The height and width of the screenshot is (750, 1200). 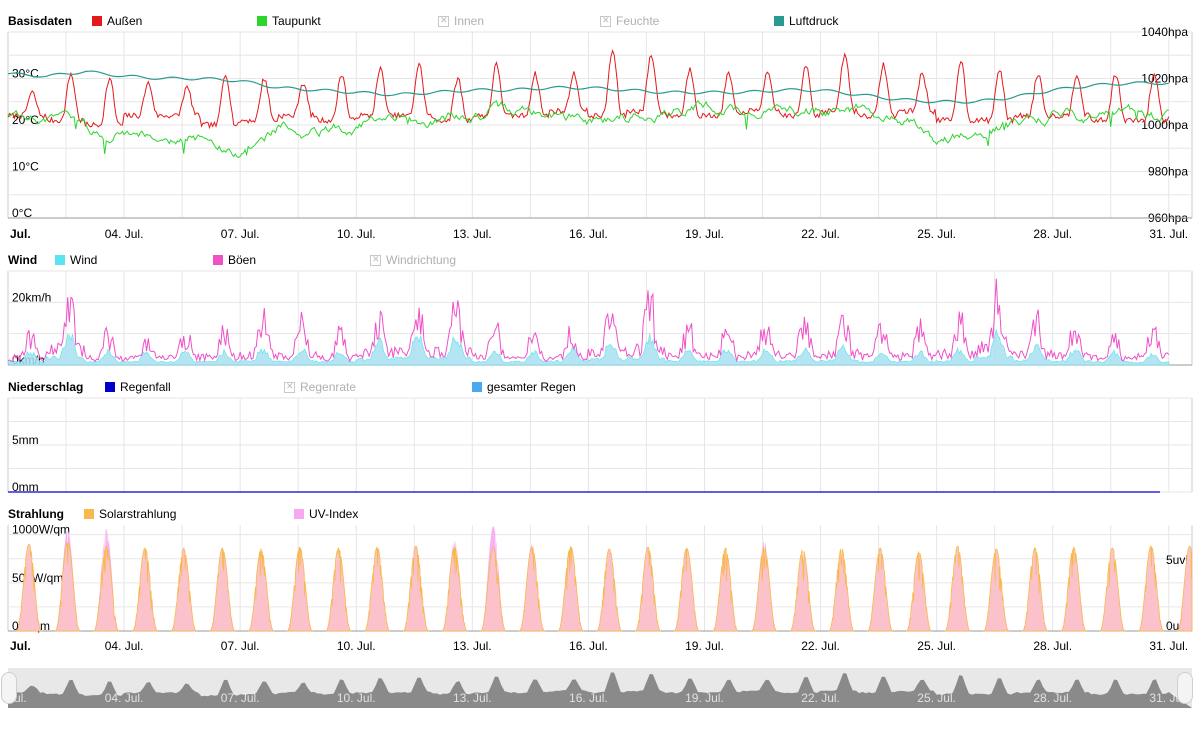 What do you see at coordinates (936, 698) in the screenshot?
I see `navigator-tick-label: 25. Jul.` at bounding box center [936, 698].